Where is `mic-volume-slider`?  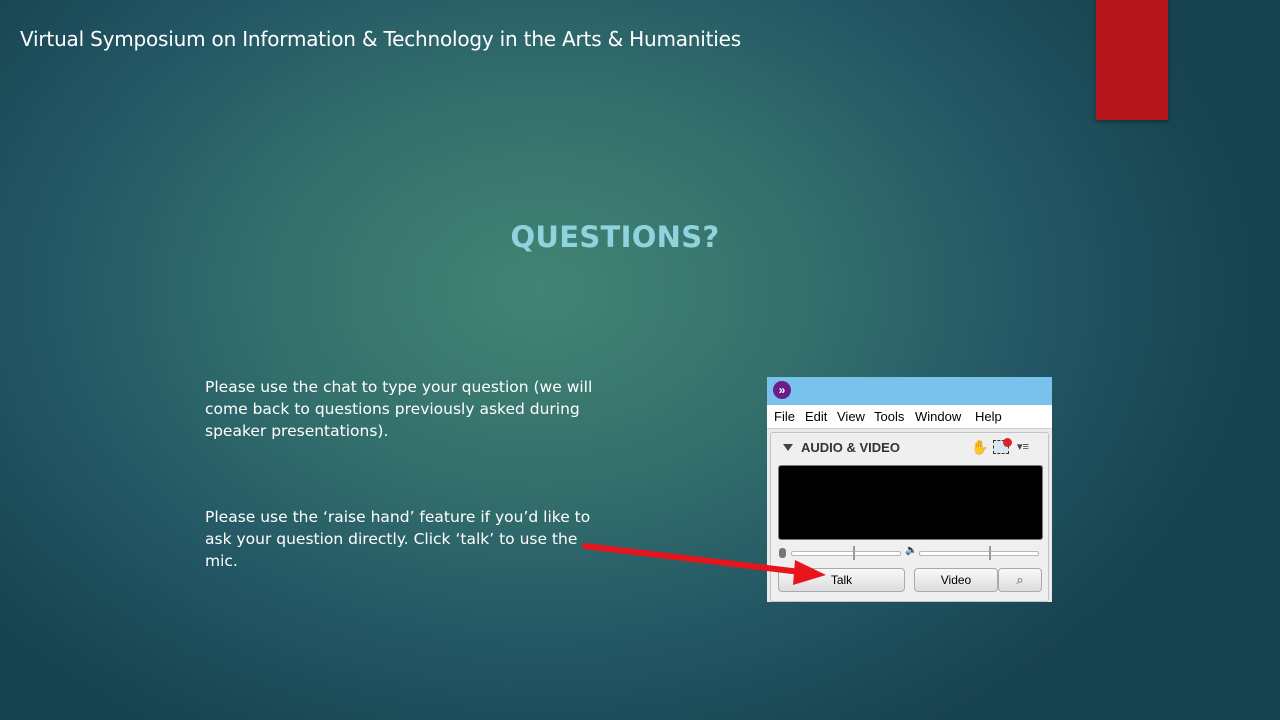 mic-volume-slider is located at coordinates (846, 553).